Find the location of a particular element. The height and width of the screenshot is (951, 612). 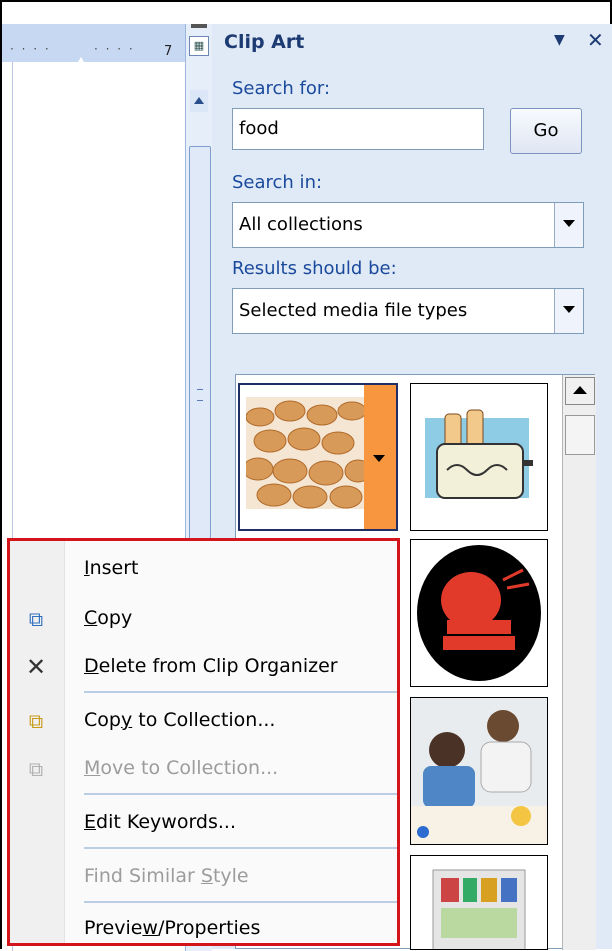

find-similar-mnemonic: S is located at coordinates (206, 876).